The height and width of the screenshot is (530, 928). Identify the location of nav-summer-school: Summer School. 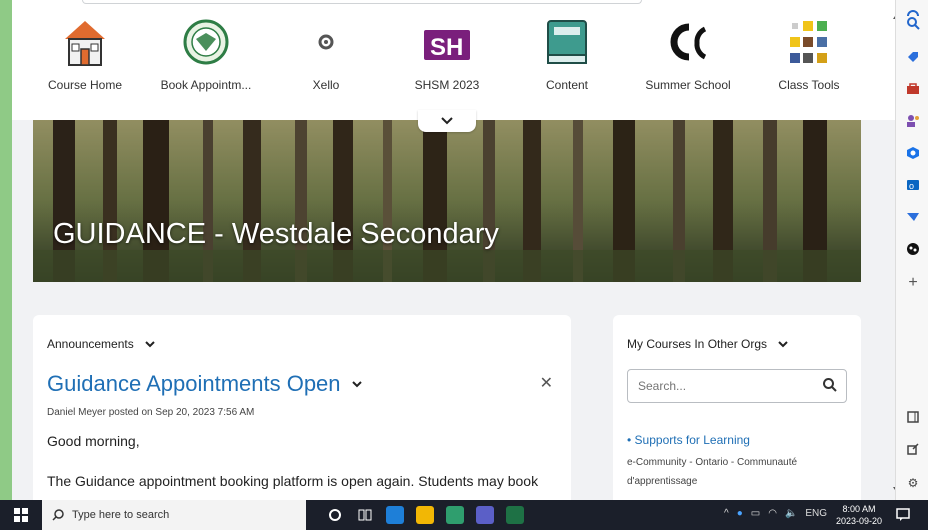
(688, 59).